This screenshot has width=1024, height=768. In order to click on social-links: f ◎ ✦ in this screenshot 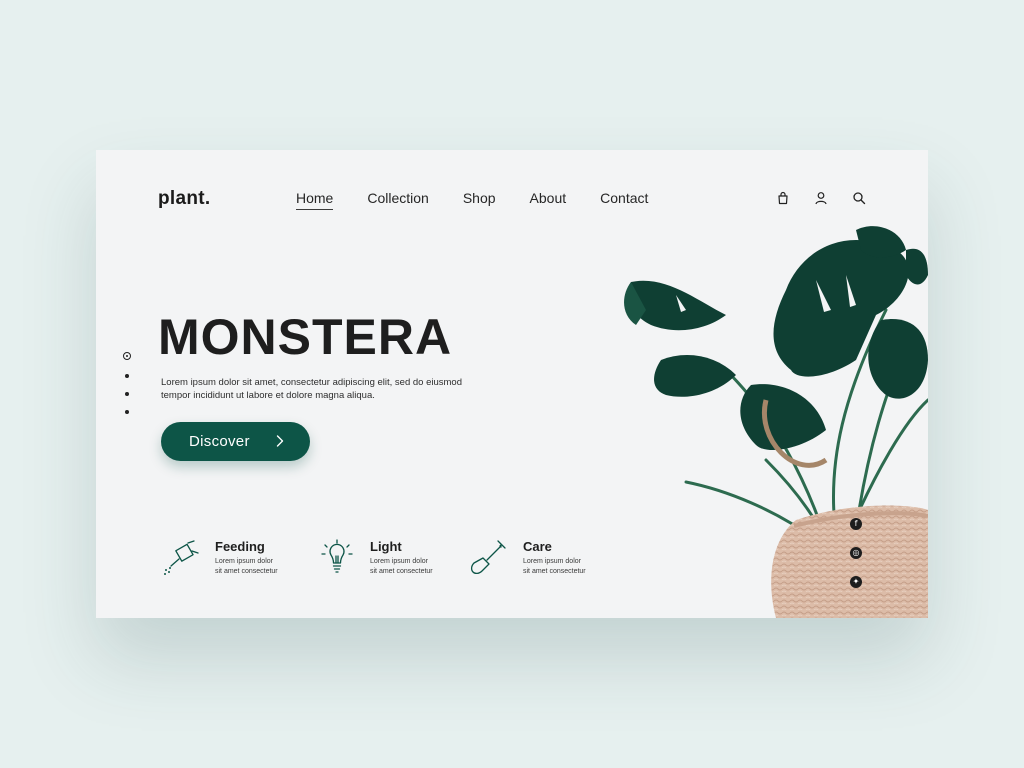, I will do `click(856, 561)`.